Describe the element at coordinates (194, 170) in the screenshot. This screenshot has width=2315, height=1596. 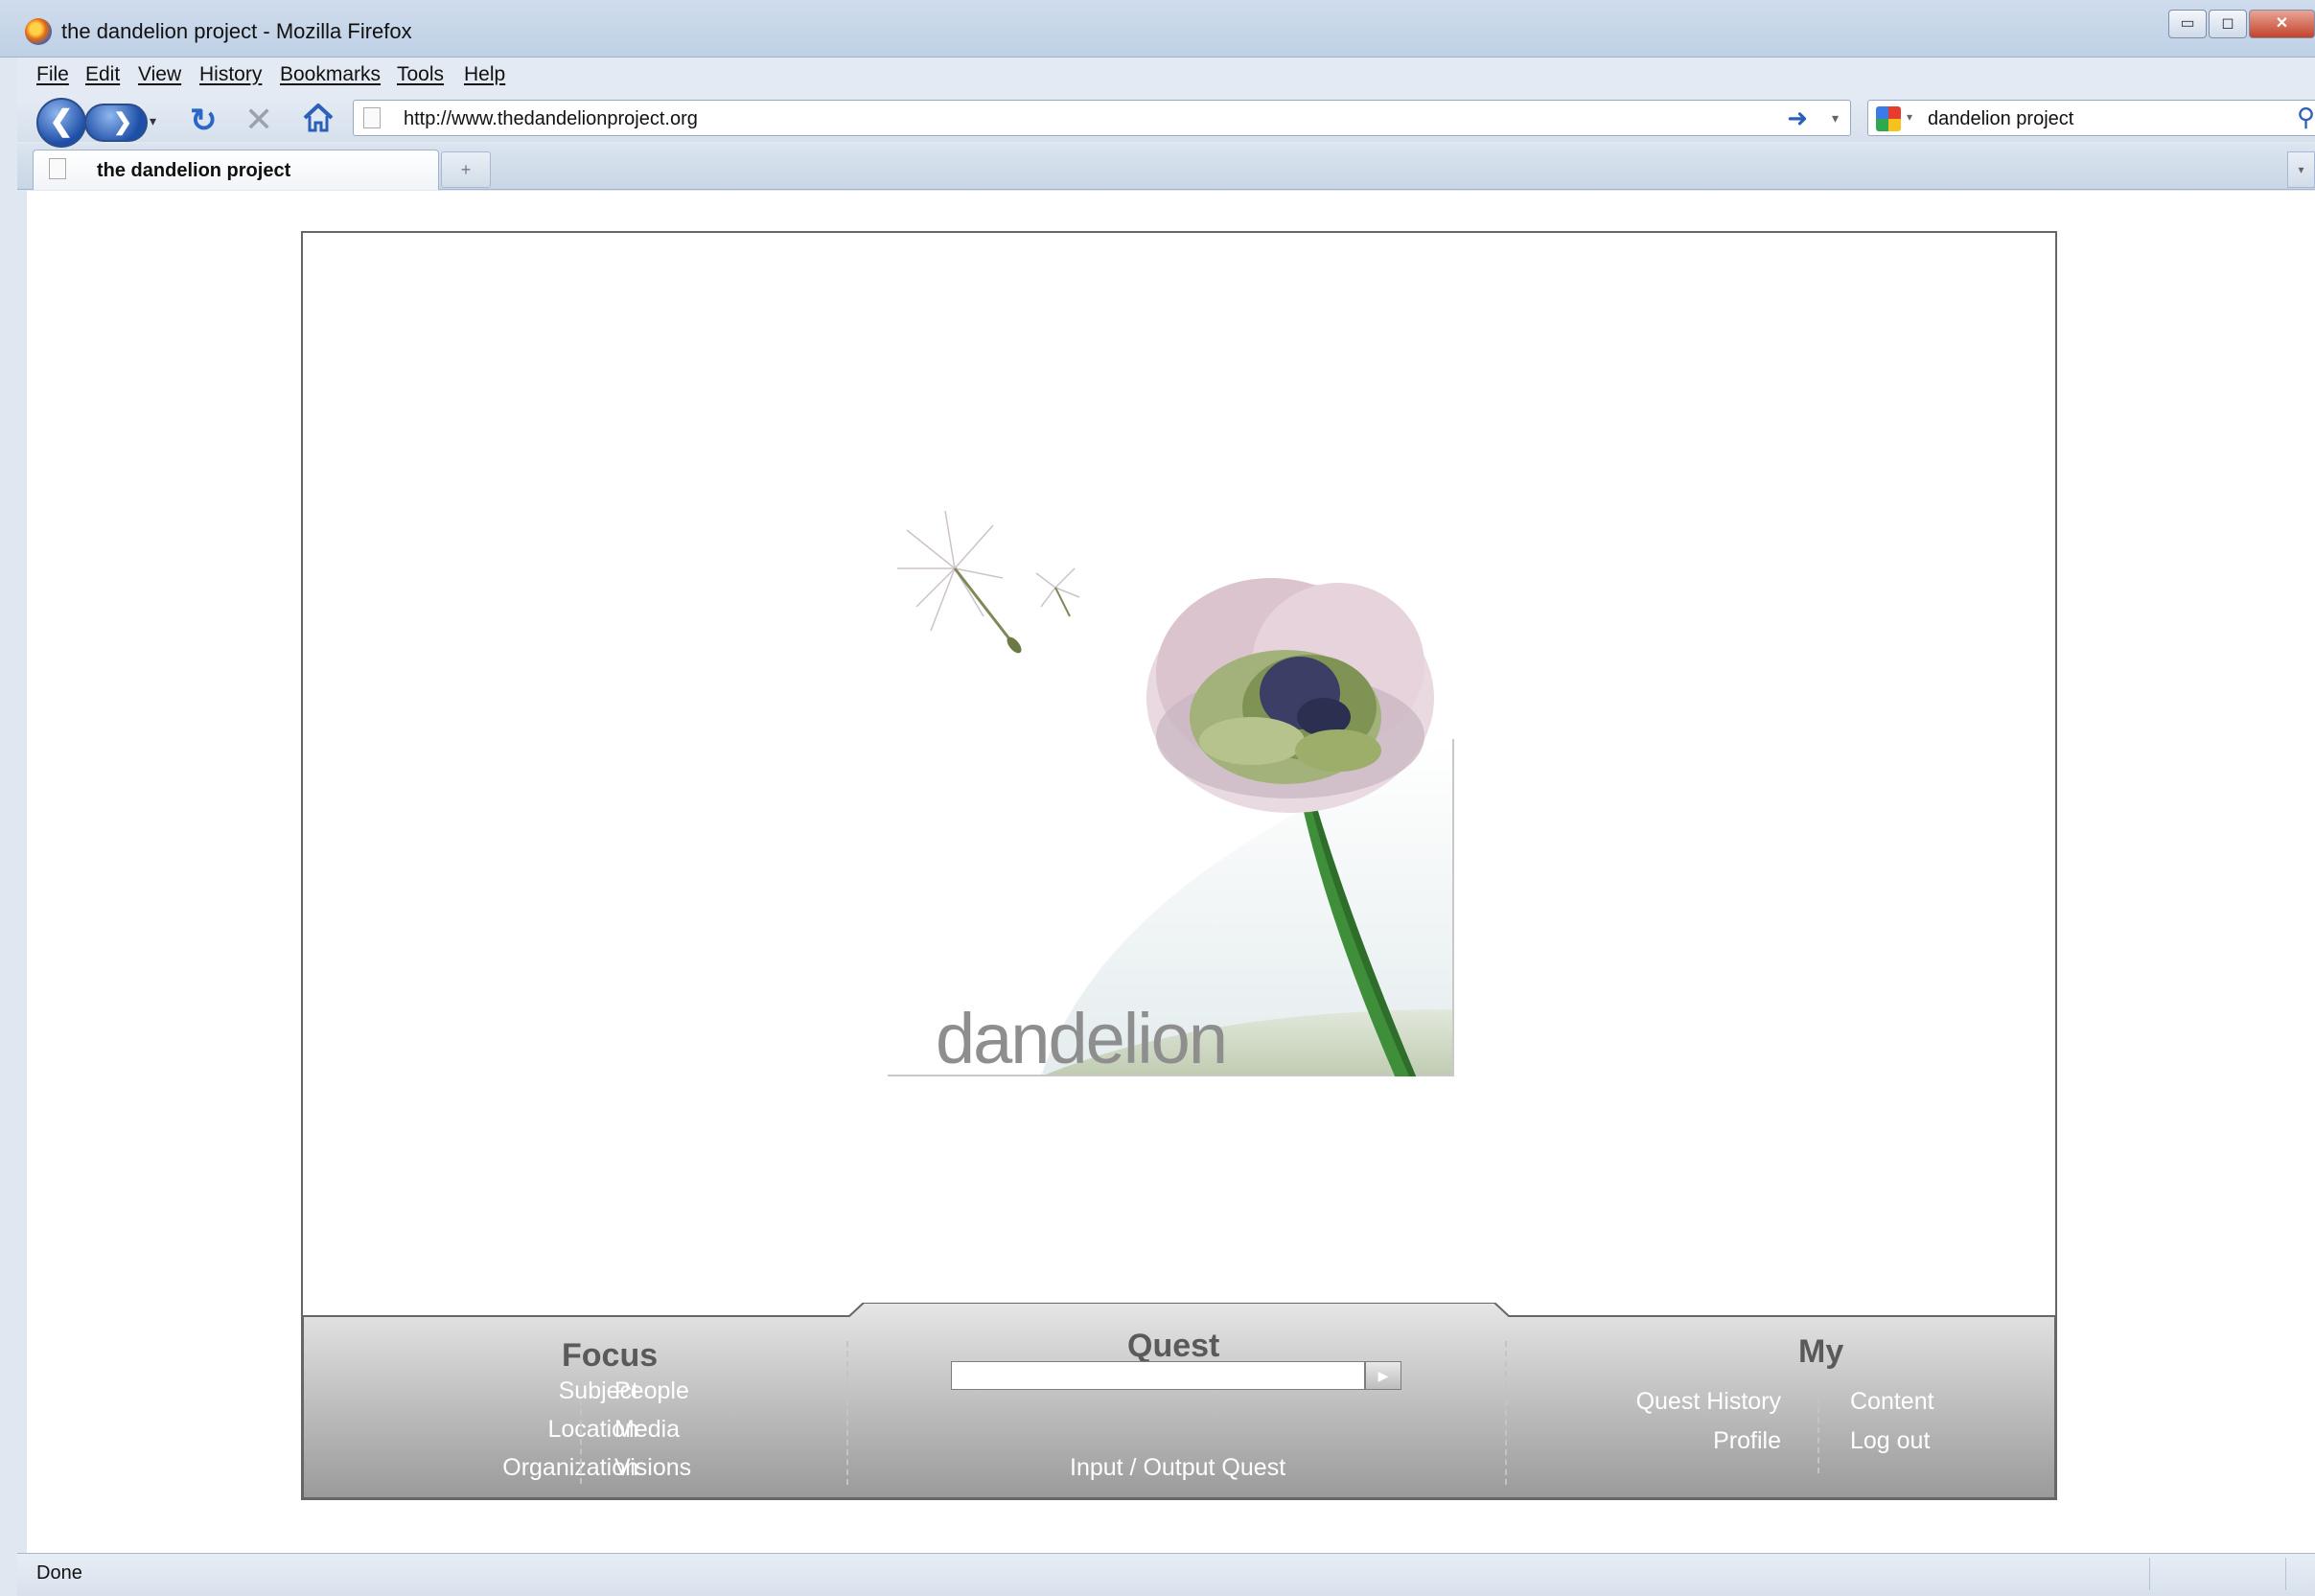
I see `tab-label: the dandelion project` at that location.